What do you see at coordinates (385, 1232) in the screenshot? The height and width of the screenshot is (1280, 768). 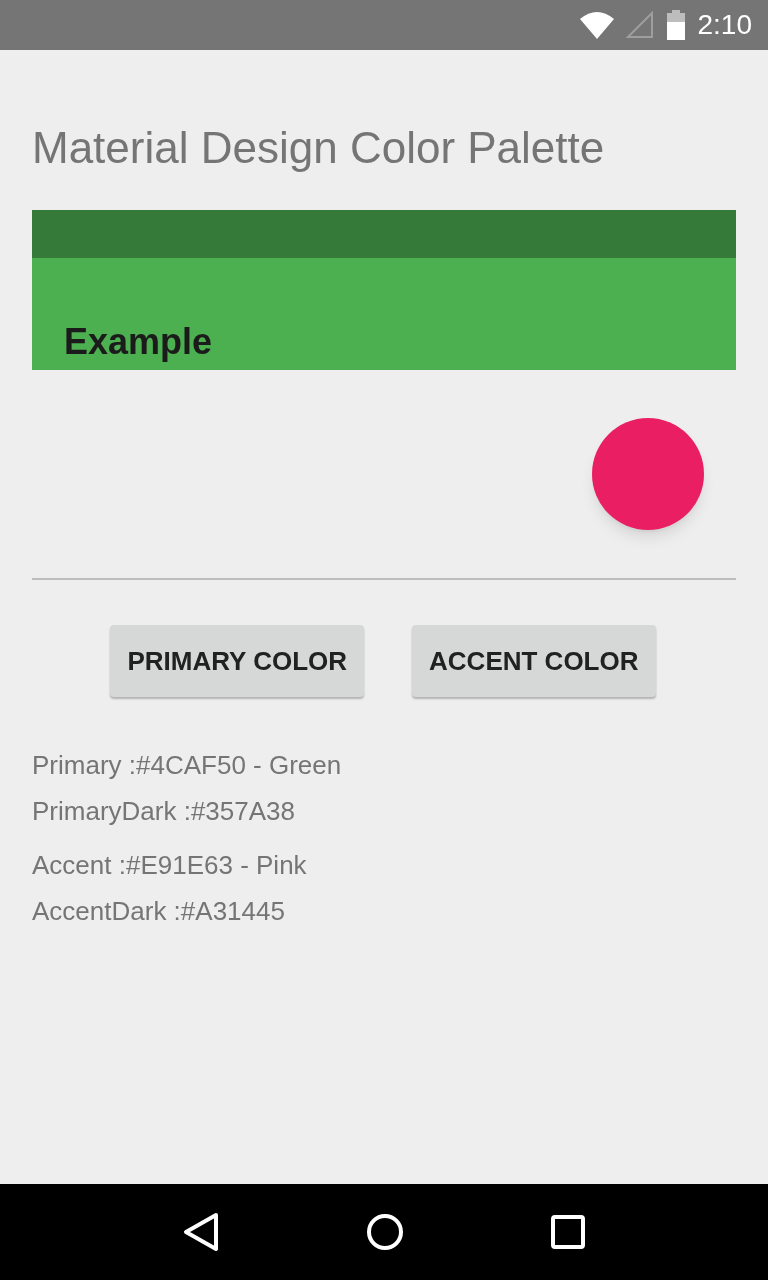 I see `home-icon` at bounding box center [385, 1232].